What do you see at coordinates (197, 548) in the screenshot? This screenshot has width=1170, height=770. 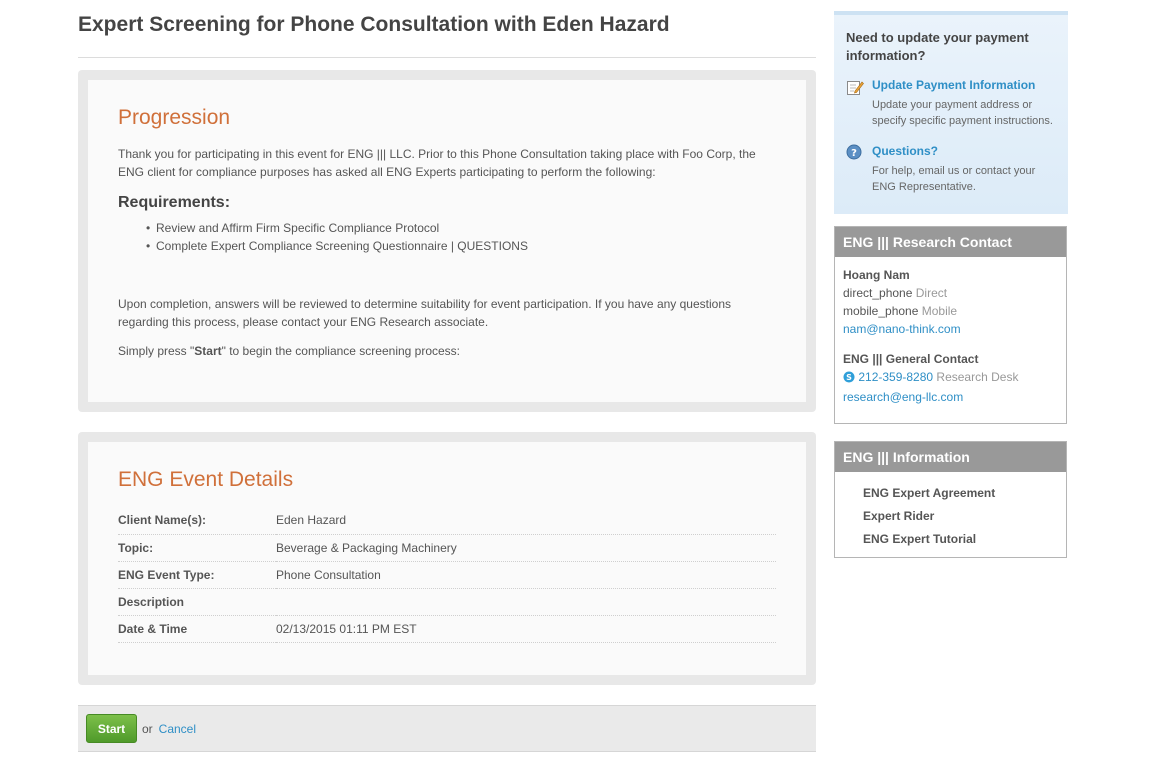 I see `detail-label: Topic:` at bounding box center [197, 548].